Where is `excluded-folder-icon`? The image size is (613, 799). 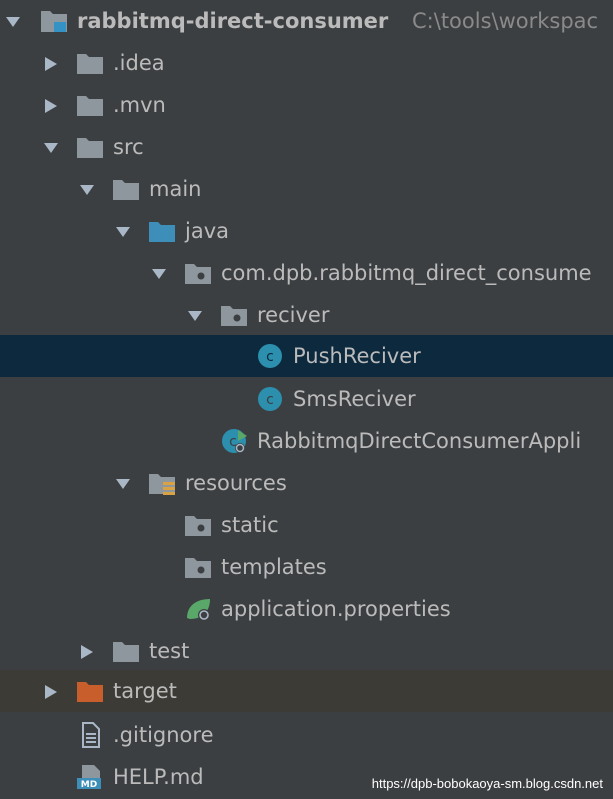 excluded-folder-icon is located at coordinates (90, 692).